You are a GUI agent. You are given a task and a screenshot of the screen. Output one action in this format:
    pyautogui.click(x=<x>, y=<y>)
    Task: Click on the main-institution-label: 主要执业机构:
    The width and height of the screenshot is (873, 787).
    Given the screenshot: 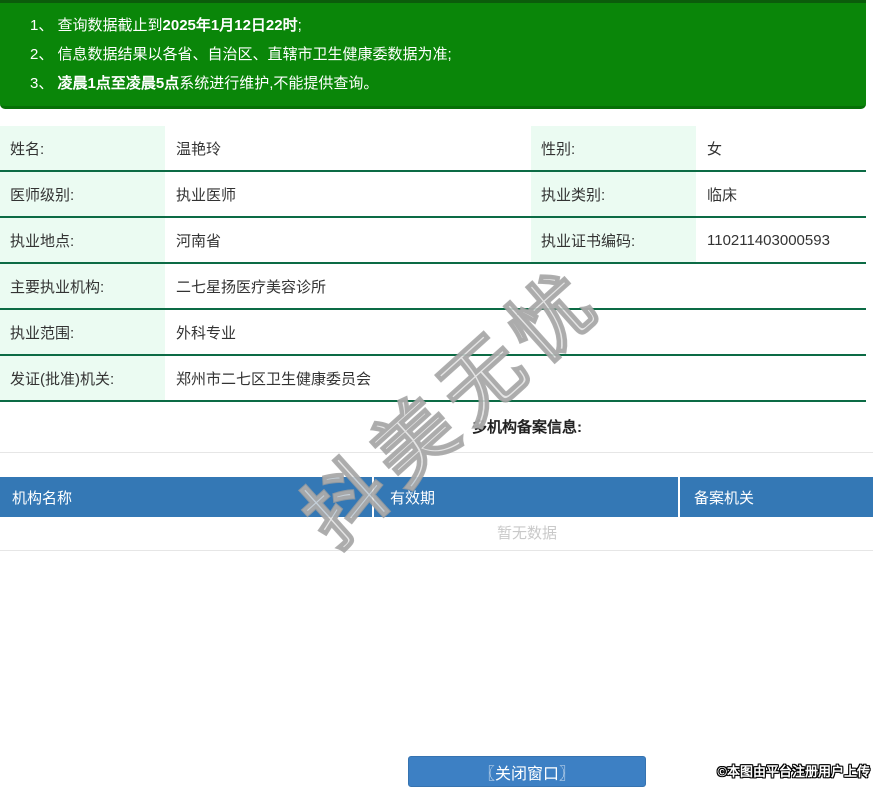 What is the action you would take?
    pyautogui.click(x=82, y=286)
    